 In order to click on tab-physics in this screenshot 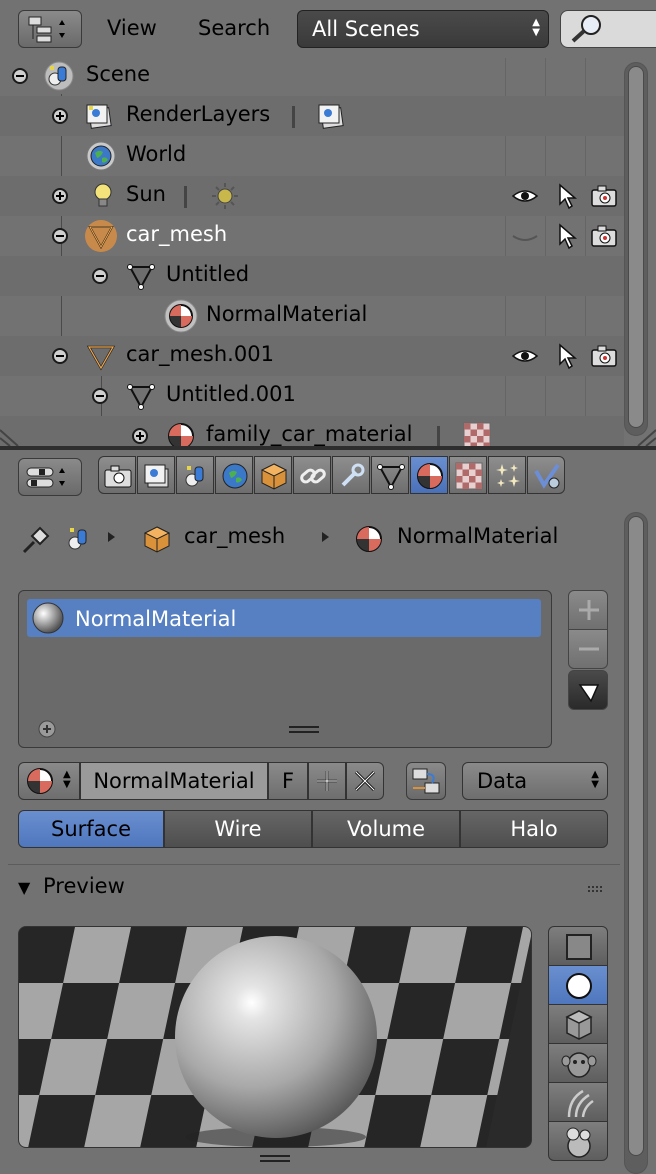, I will do `click(546, 475)`.